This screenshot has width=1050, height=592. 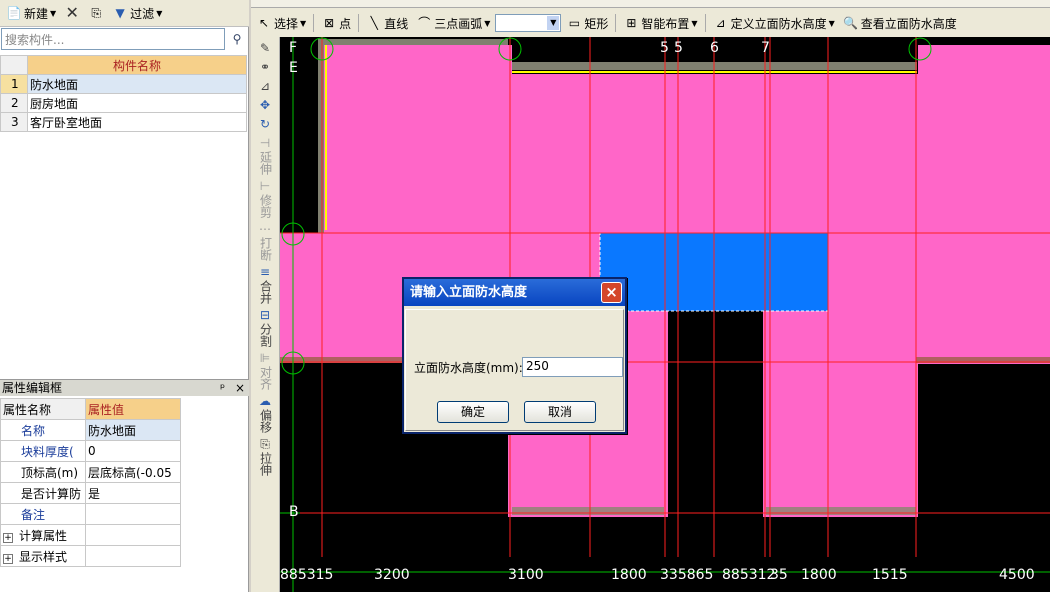 What do you see at coordinates (237, 39) in the screenshot?
I see `search-icon: ⚲` at bounding box center [237, 39].